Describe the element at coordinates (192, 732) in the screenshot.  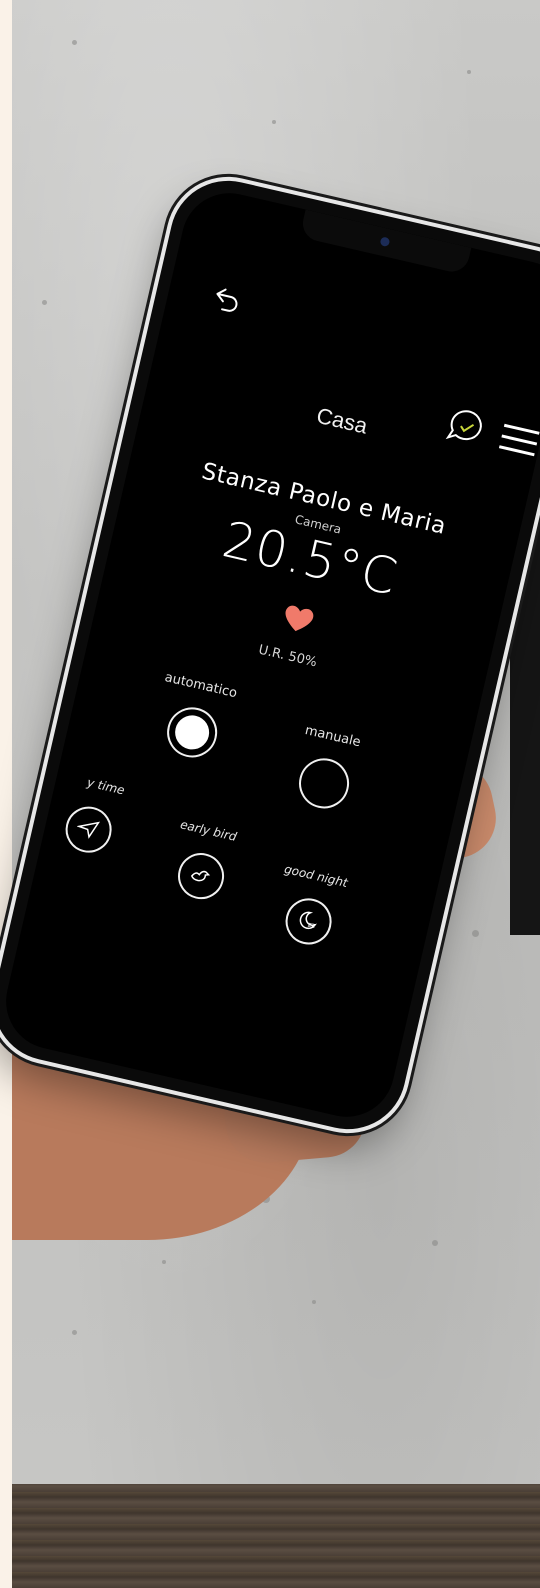
I see `mode-button-automatico` at that location.